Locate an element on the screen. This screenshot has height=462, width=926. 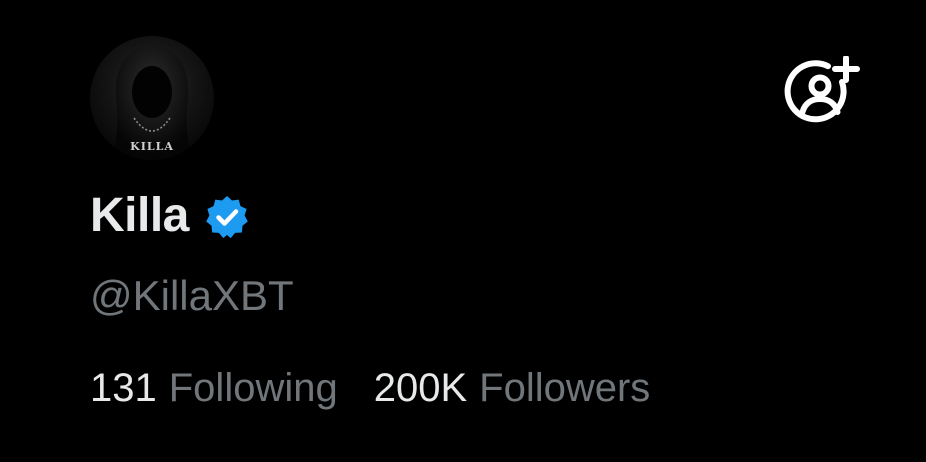
name-row: Killa is located at coordinates (170, 216).